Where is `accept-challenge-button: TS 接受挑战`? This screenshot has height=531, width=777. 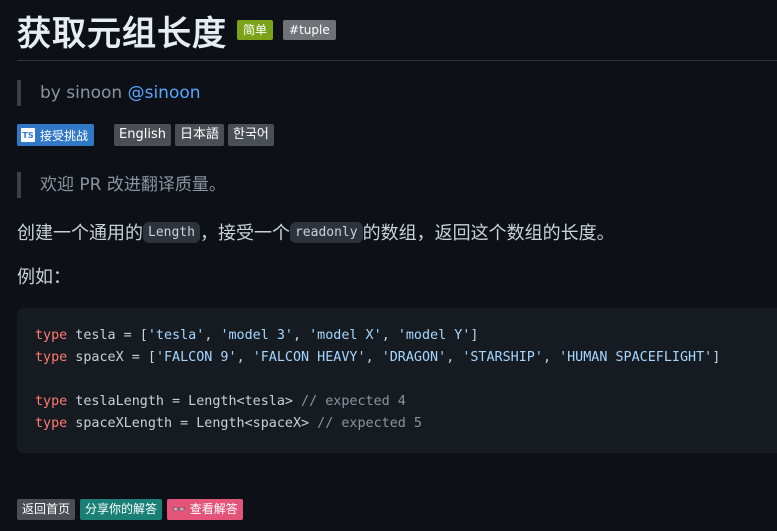
accept-challenge-button: TS 接受挑战 is located at coordinates (56, 135).